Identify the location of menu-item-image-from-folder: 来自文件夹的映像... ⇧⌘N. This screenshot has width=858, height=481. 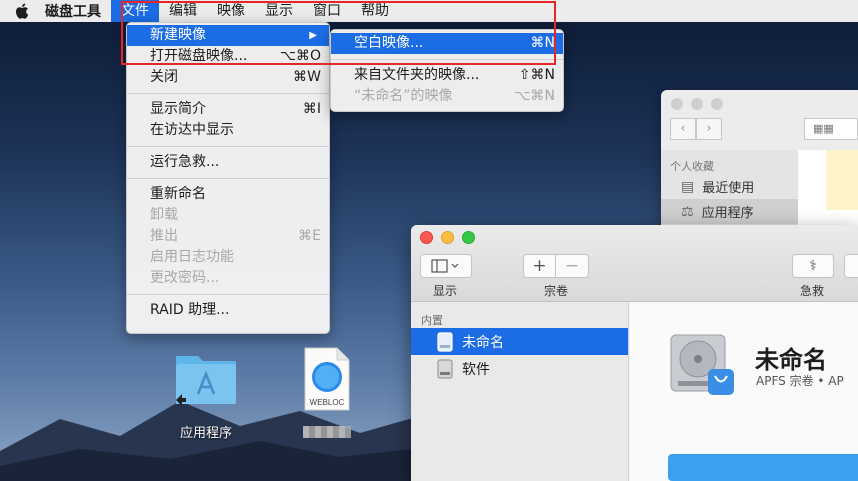
(447, 75).